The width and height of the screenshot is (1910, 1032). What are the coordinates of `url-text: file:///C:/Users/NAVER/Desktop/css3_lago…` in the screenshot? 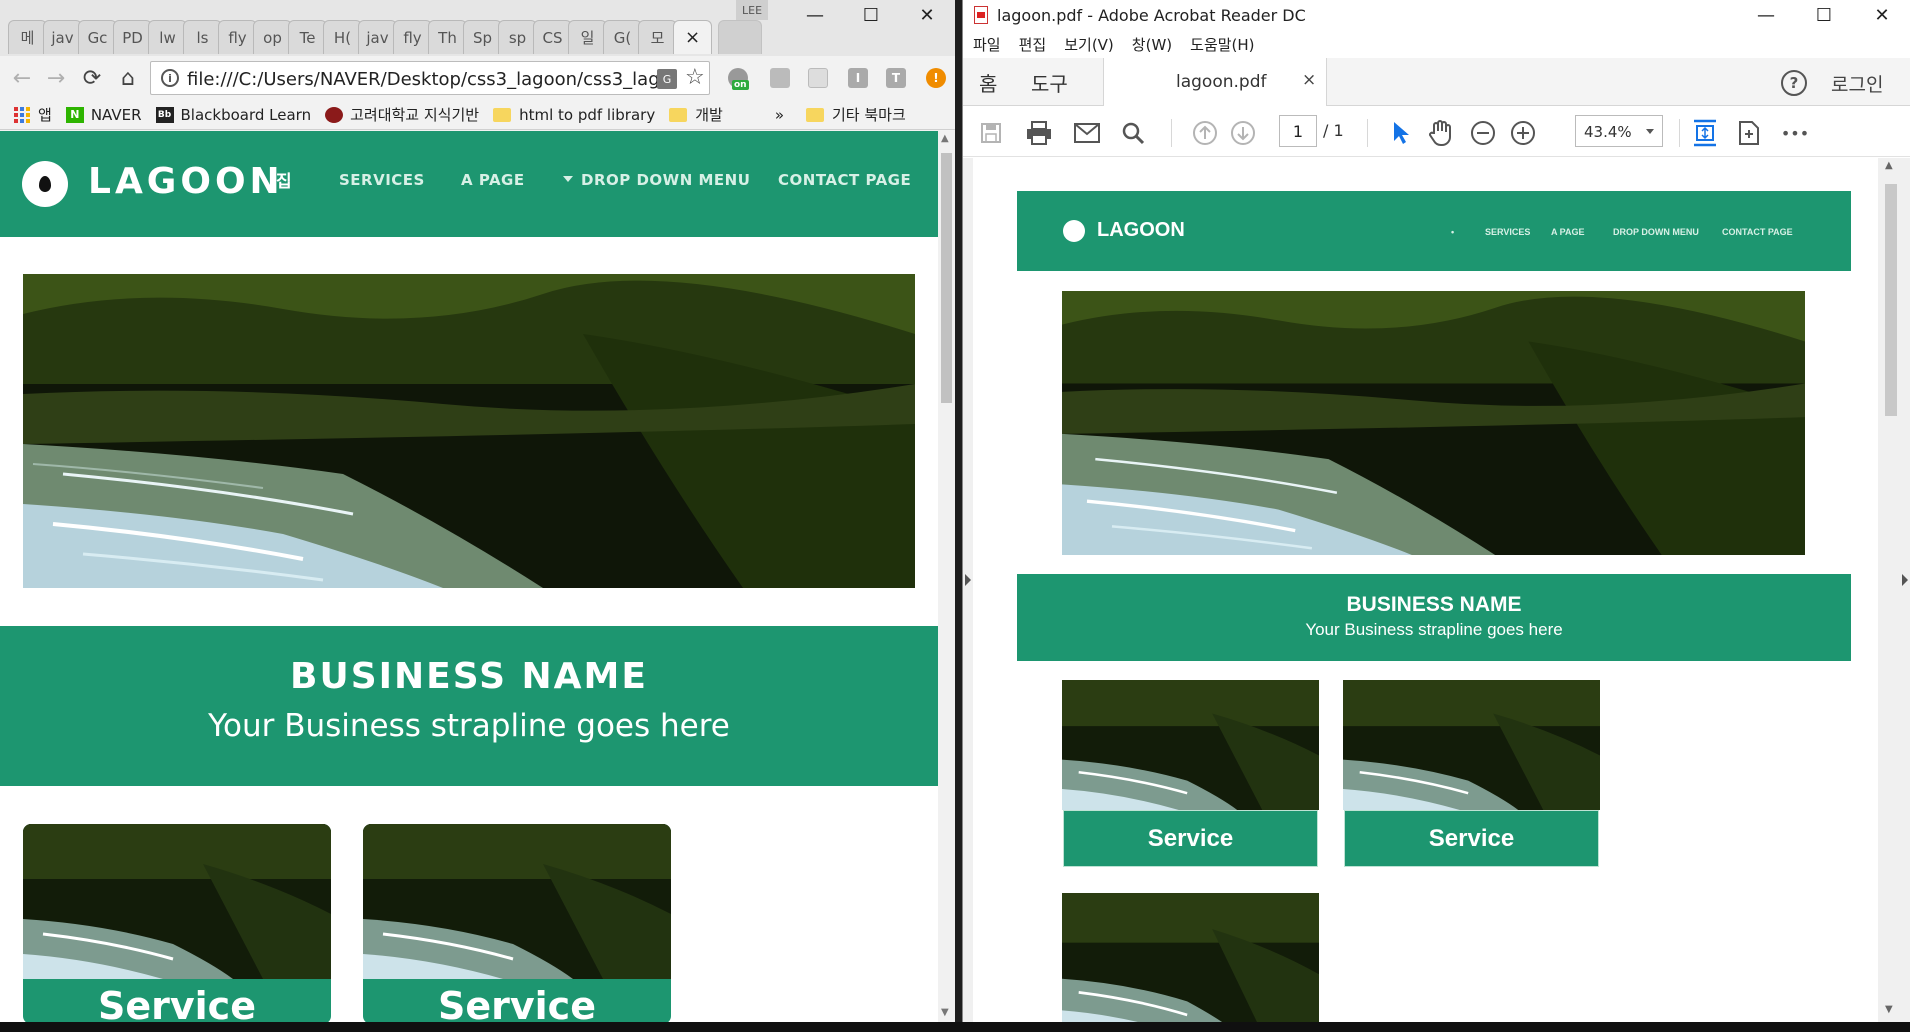 It's located at (422, 79).